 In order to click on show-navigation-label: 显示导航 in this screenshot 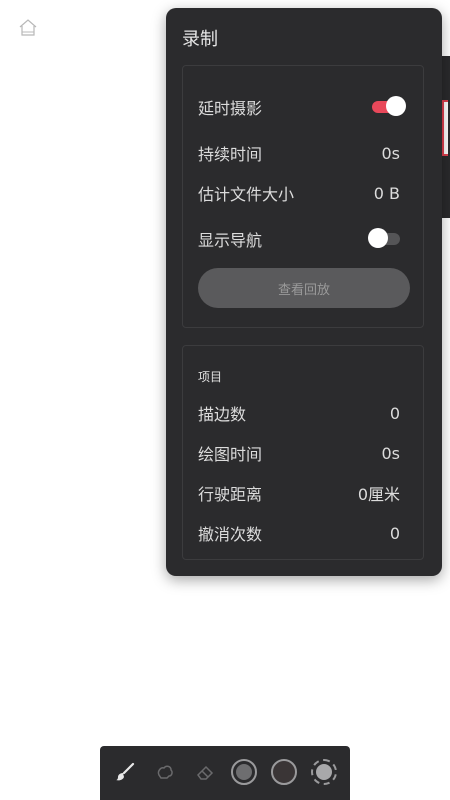, I will do `click(230, 240)`.